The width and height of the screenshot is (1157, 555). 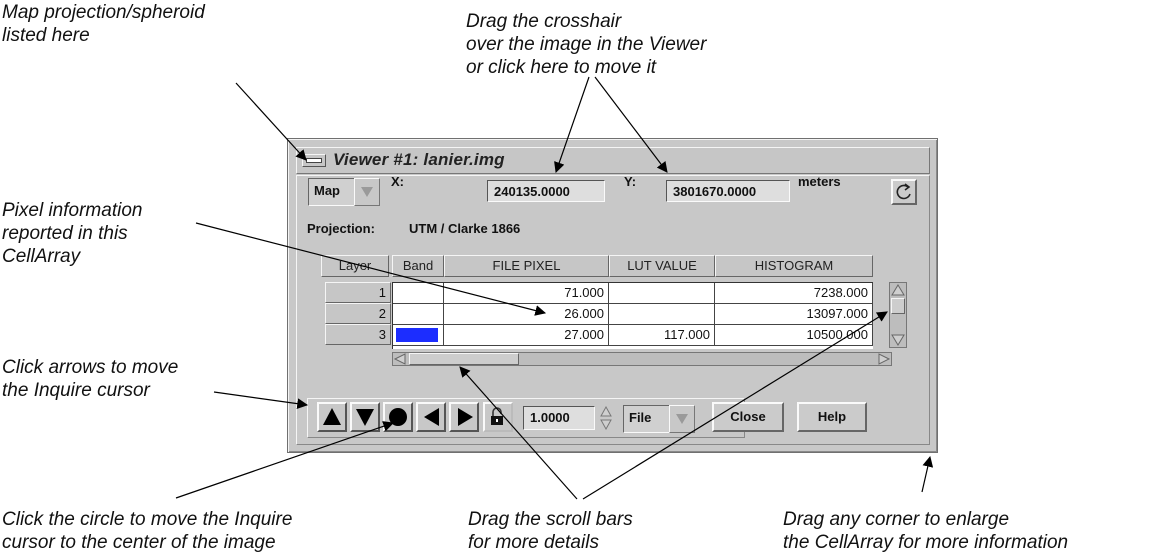 I want to click on help-button: Help, so click(x=832, y=417).